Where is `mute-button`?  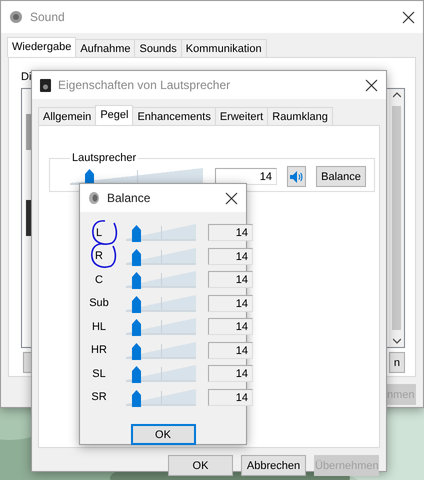
mute-button is located at coordinates (296, 176).